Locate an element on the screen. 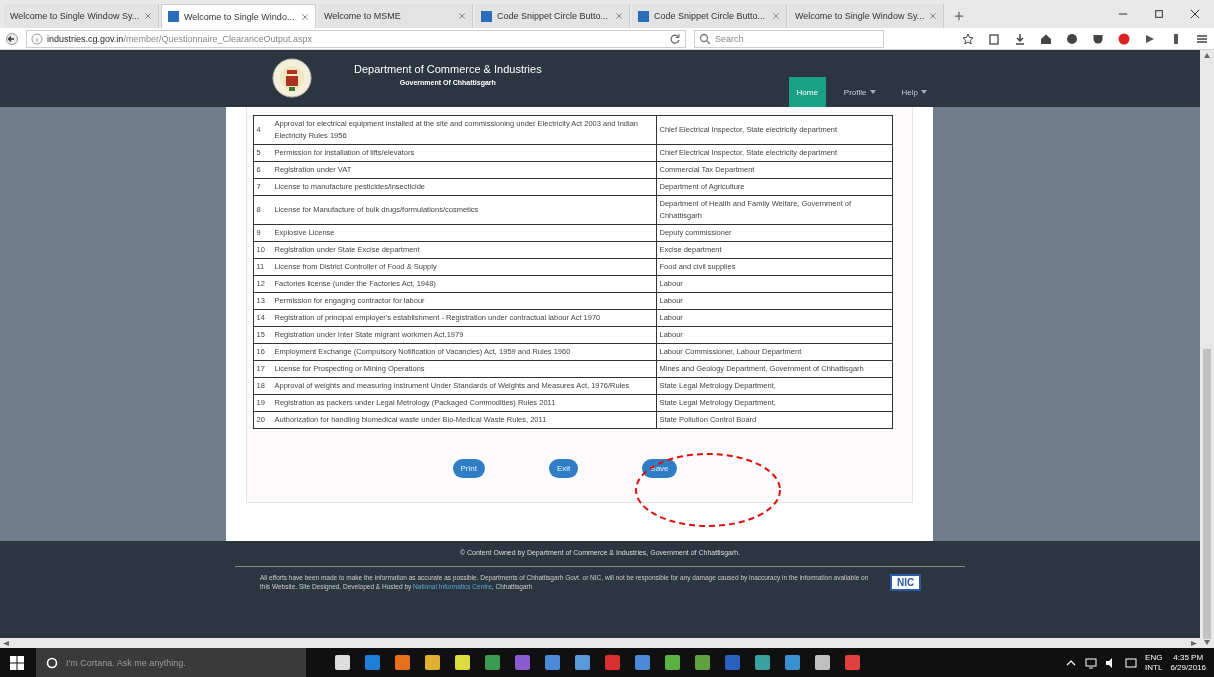  reload-icon is located at coordinates (675, 38).